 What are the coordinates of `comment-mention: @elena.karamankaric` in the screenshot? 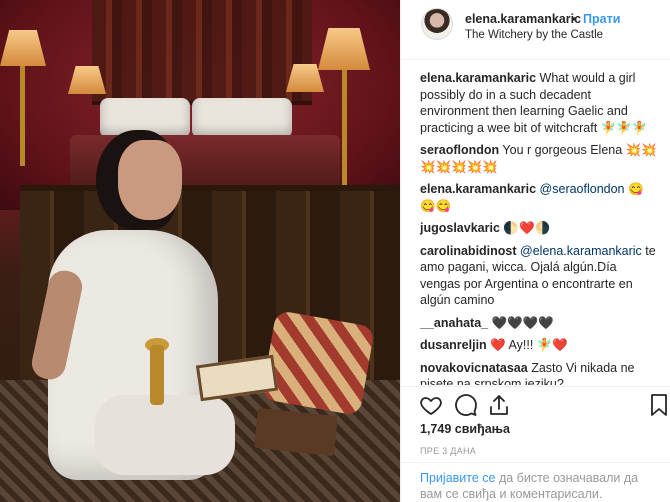 It's located at (581, 251).